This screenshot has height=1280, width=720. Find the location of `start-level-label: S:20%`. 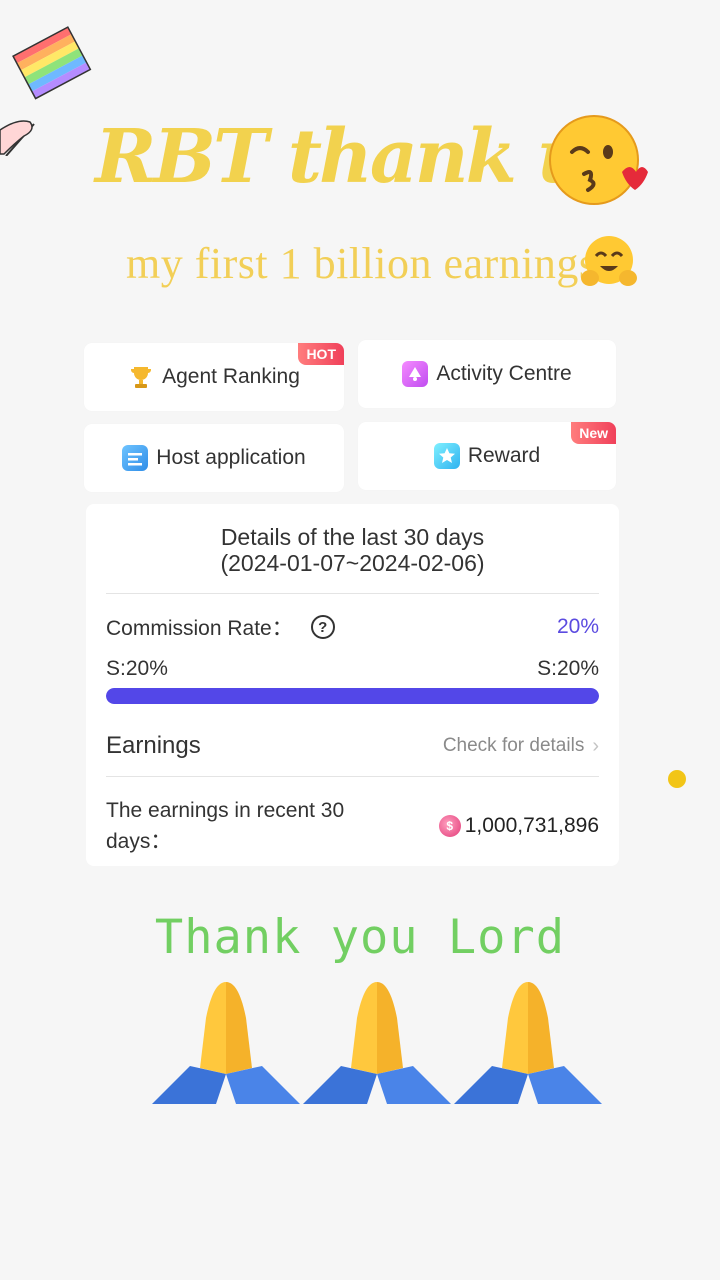

start-level-label: S:20% is located at coordinates (137, 668).